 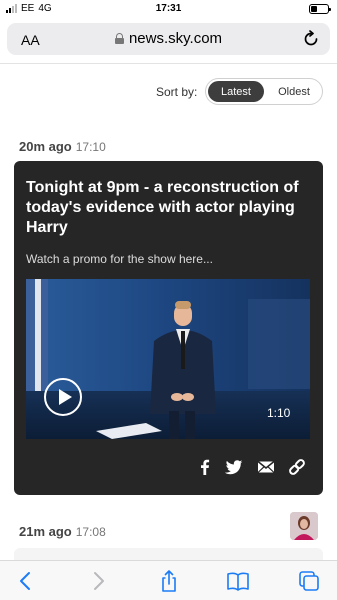 I want to click on post-meta: 20m ago 17:10, so click(x=62, y=146).